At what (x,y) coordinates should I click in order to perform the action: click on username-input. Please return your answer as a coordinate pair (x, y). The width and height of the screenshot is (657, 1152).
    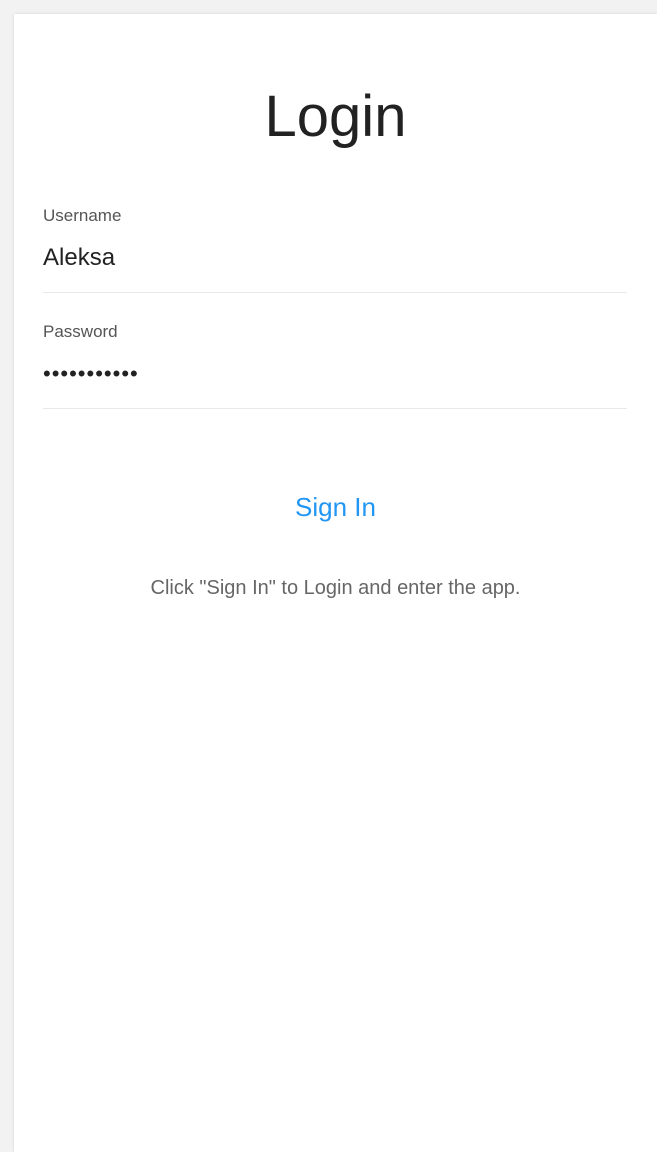
    Looking at the image, I should click on (335, 258).